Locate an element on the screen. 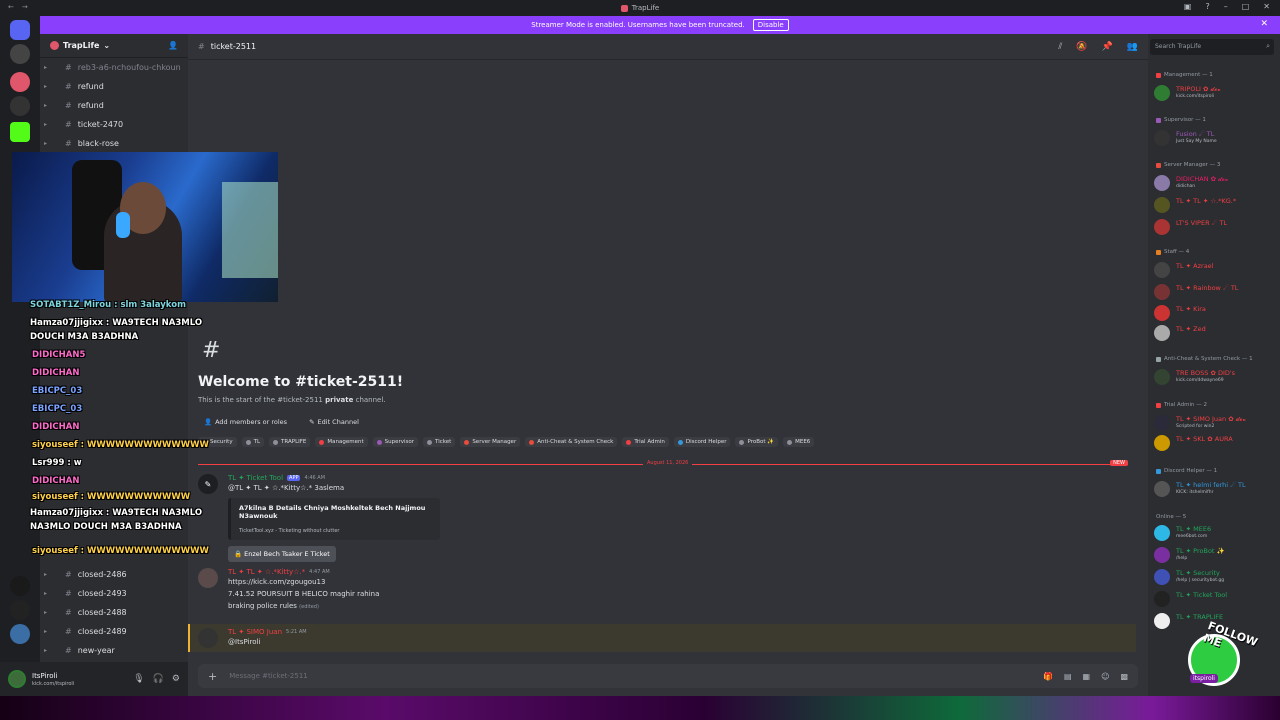  member-item: TL ✦ Zed is located at coordinates (1216, 333).